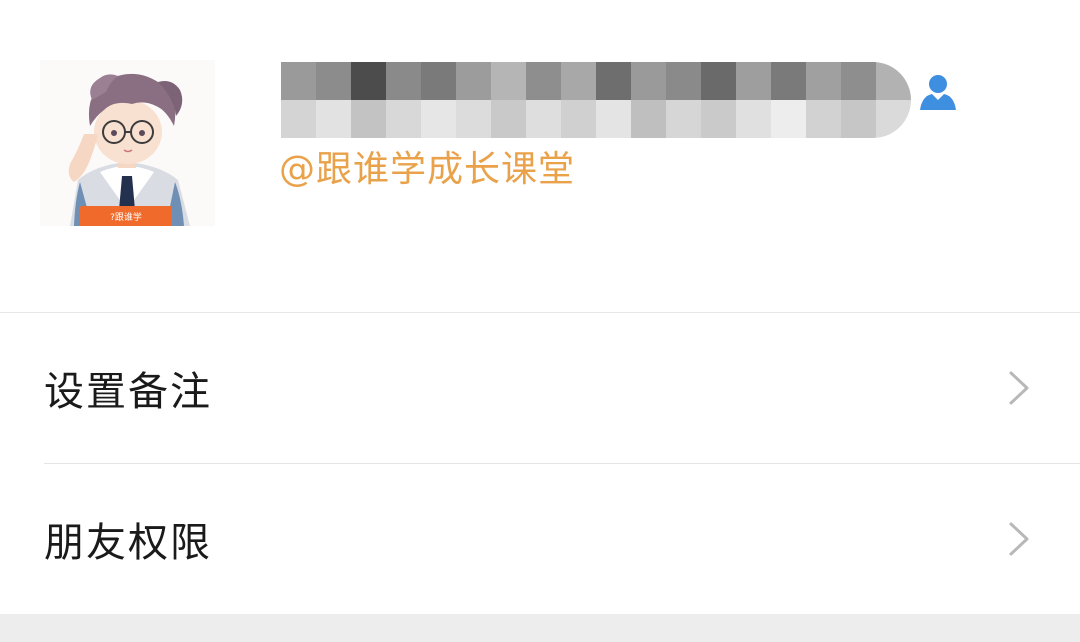  Describe the element at coordinates (128, 543) in the screenshot. I see `friend-permissions-label: 朋友权限` at that location.